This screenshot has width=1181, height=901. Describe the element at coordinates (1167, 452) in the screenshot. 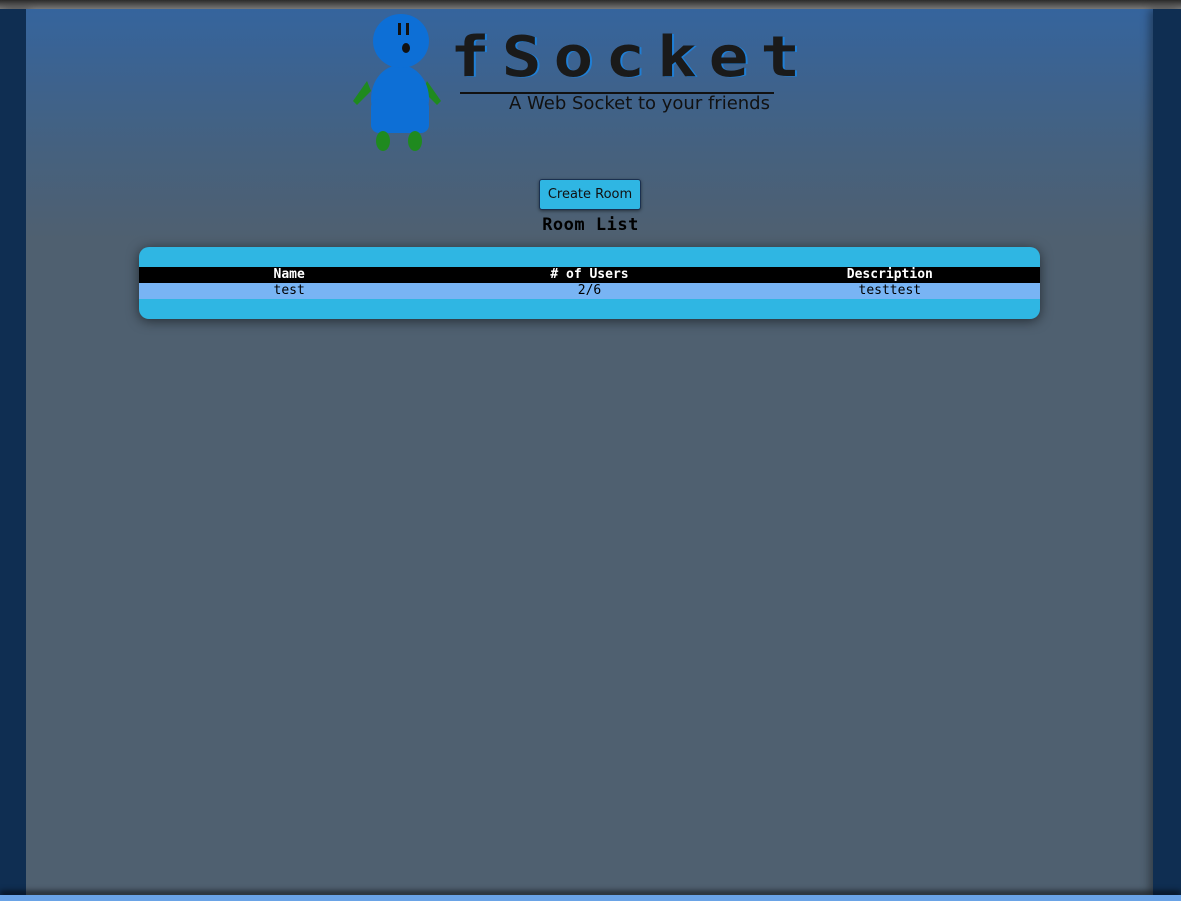

I see `right-side-panel` at that location.